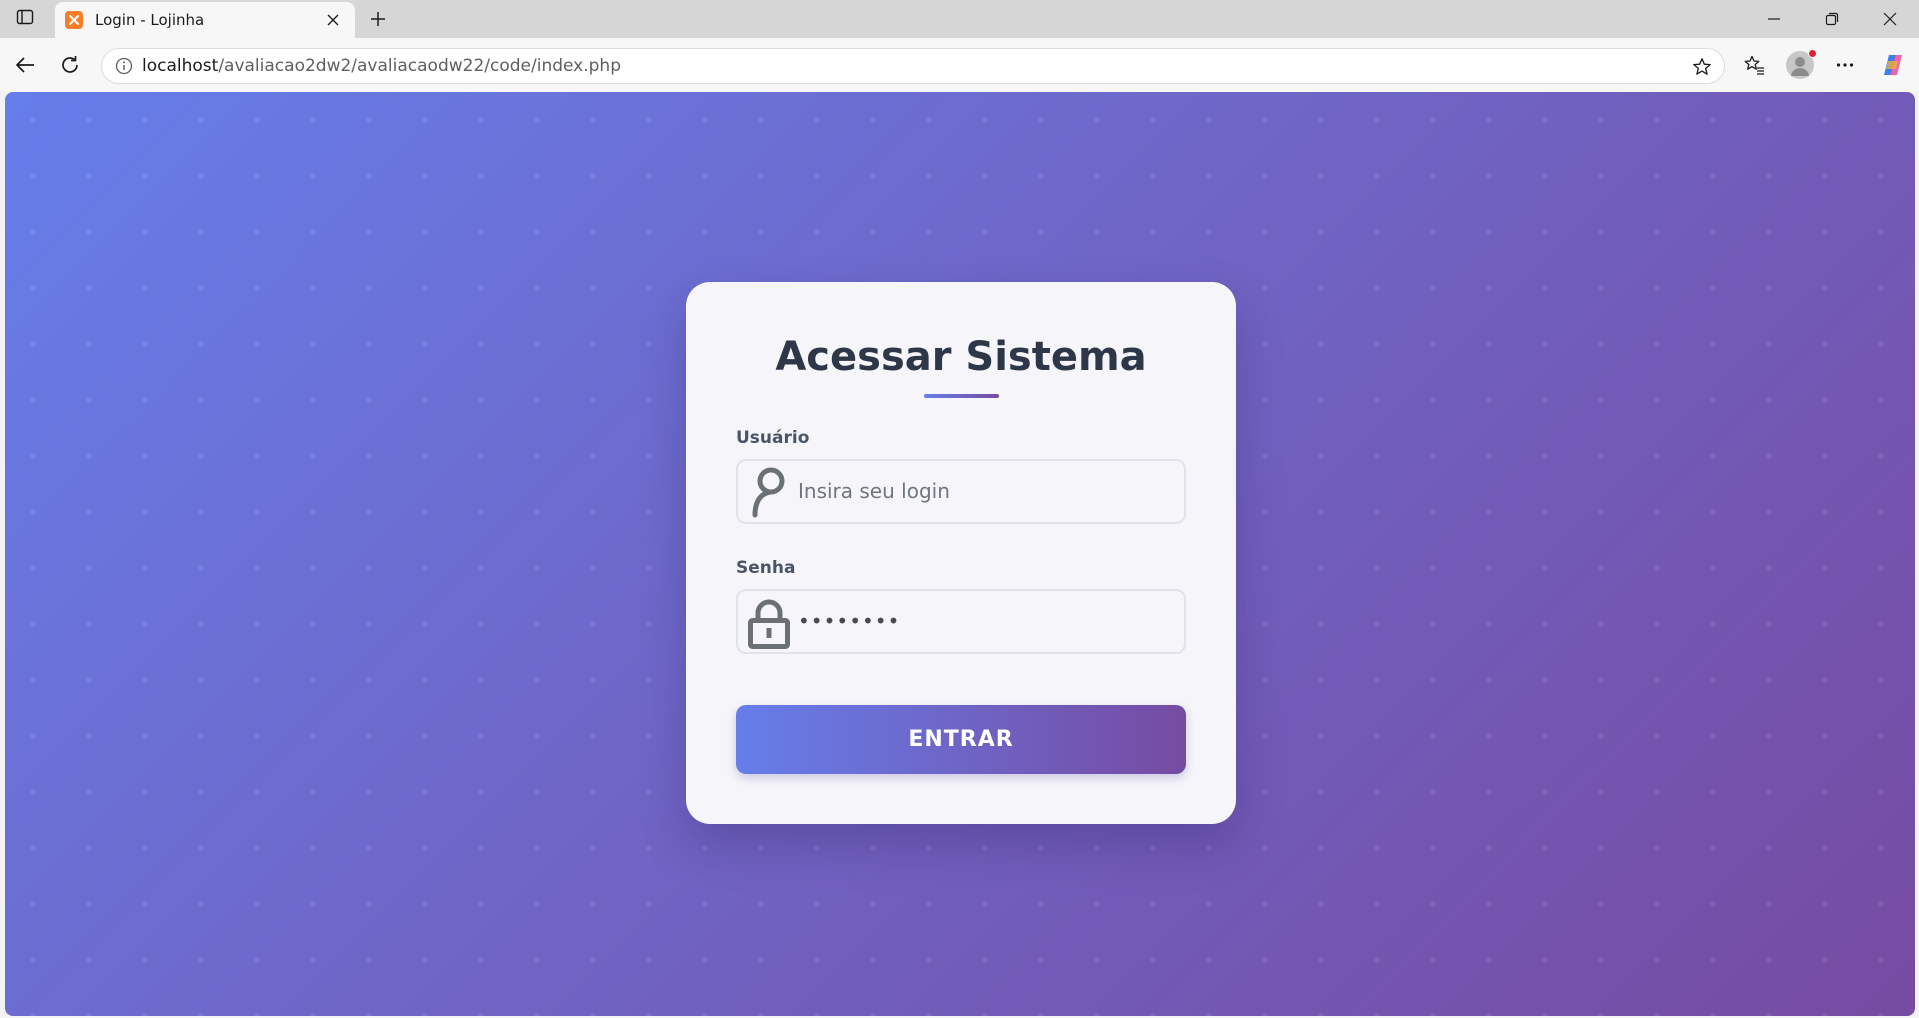  I want to click on tab-actions-icon, so click(25, 19).